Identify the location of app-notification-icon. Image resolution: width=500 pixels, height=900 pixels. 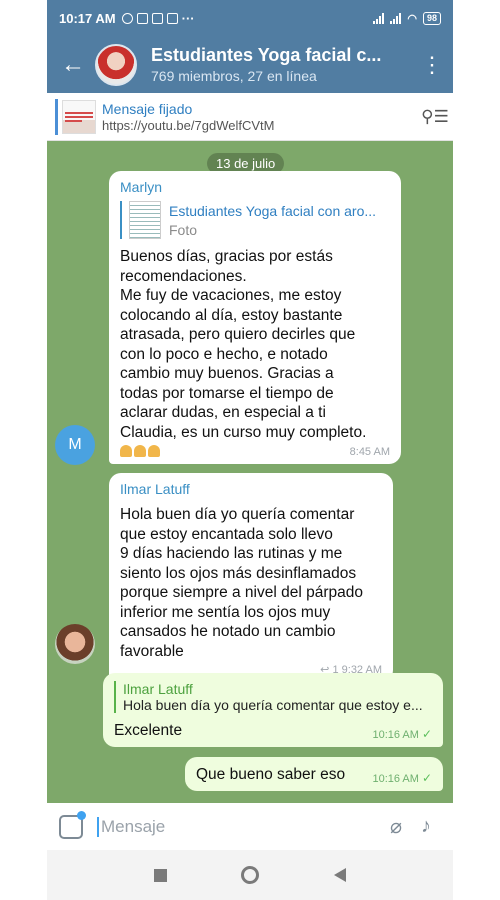
(142, 18).